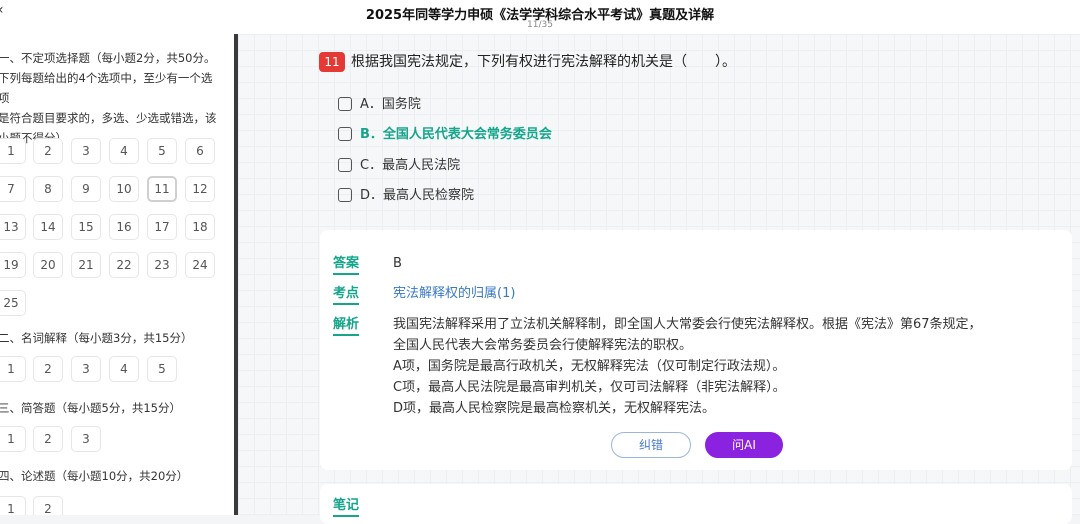  What do you see at coordinates (543, 62) in the screenshot?
I see `question-text: 根据我国宪法规定，下列有权进行宪法解释的机关是（ ）。` at bounding box center [543, 62].